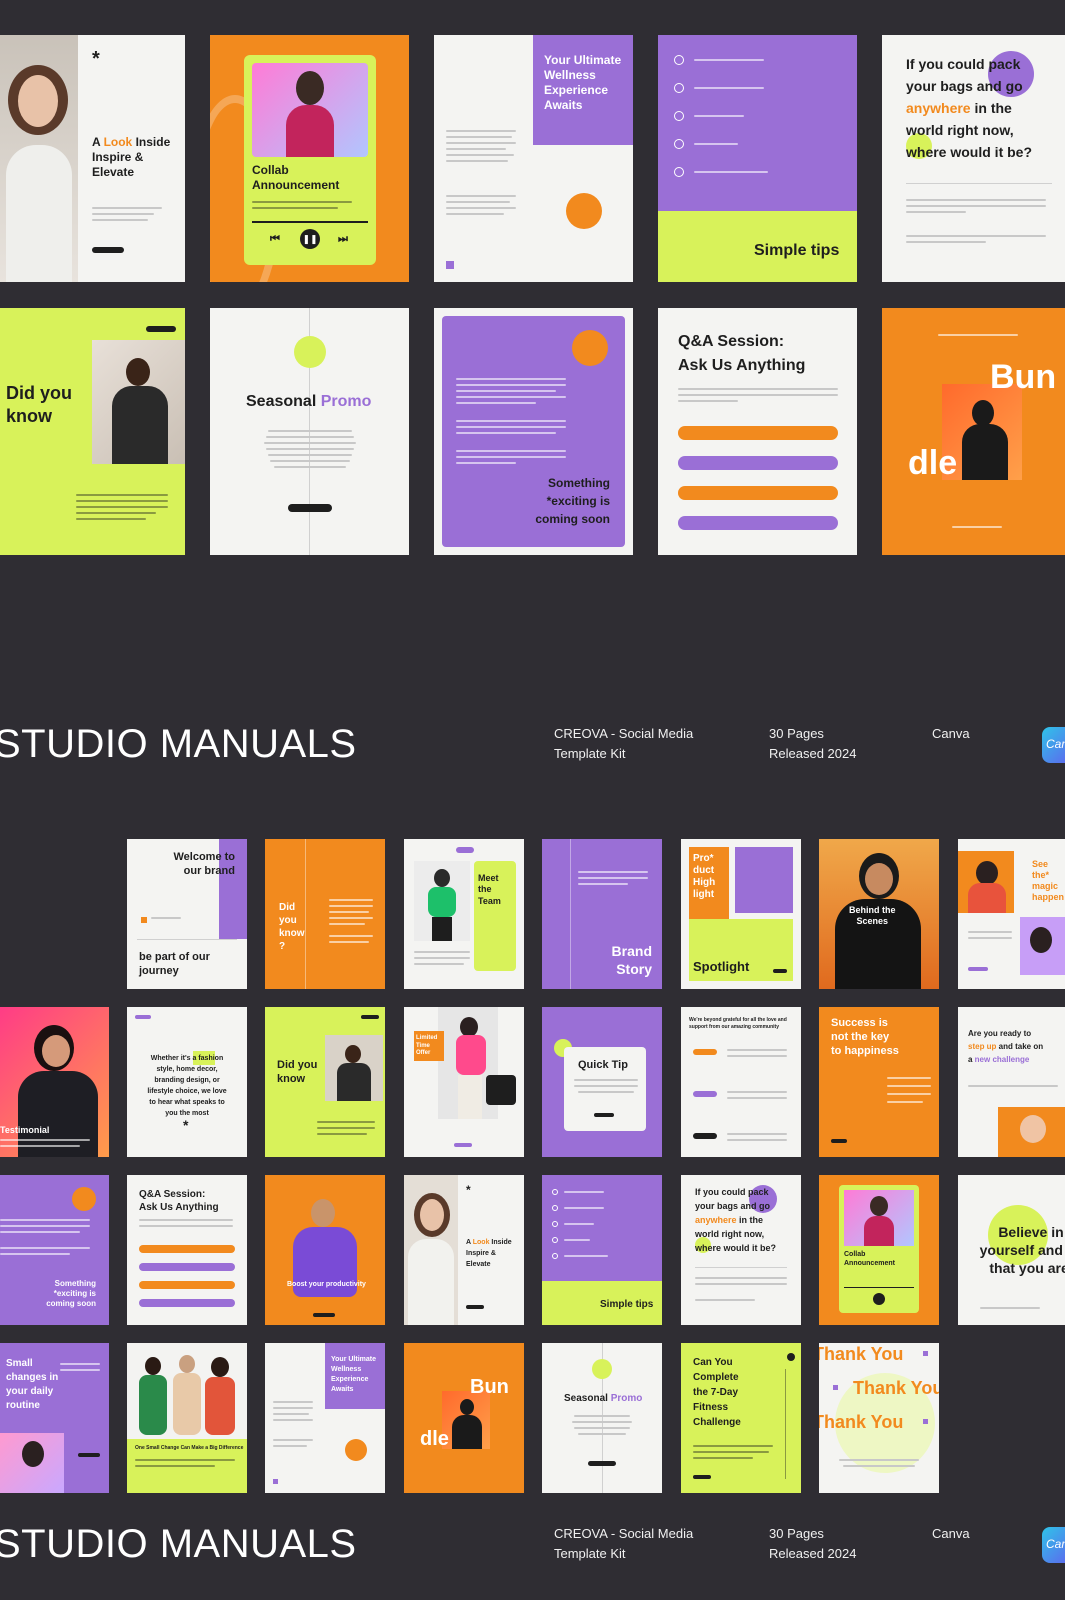 This screenshot has height=1600, width=1065. Describe the element at coordinates (813, 1543) in the screenshot. I see `footer-page-count-2: 30 Pages Released 2024` at that location.